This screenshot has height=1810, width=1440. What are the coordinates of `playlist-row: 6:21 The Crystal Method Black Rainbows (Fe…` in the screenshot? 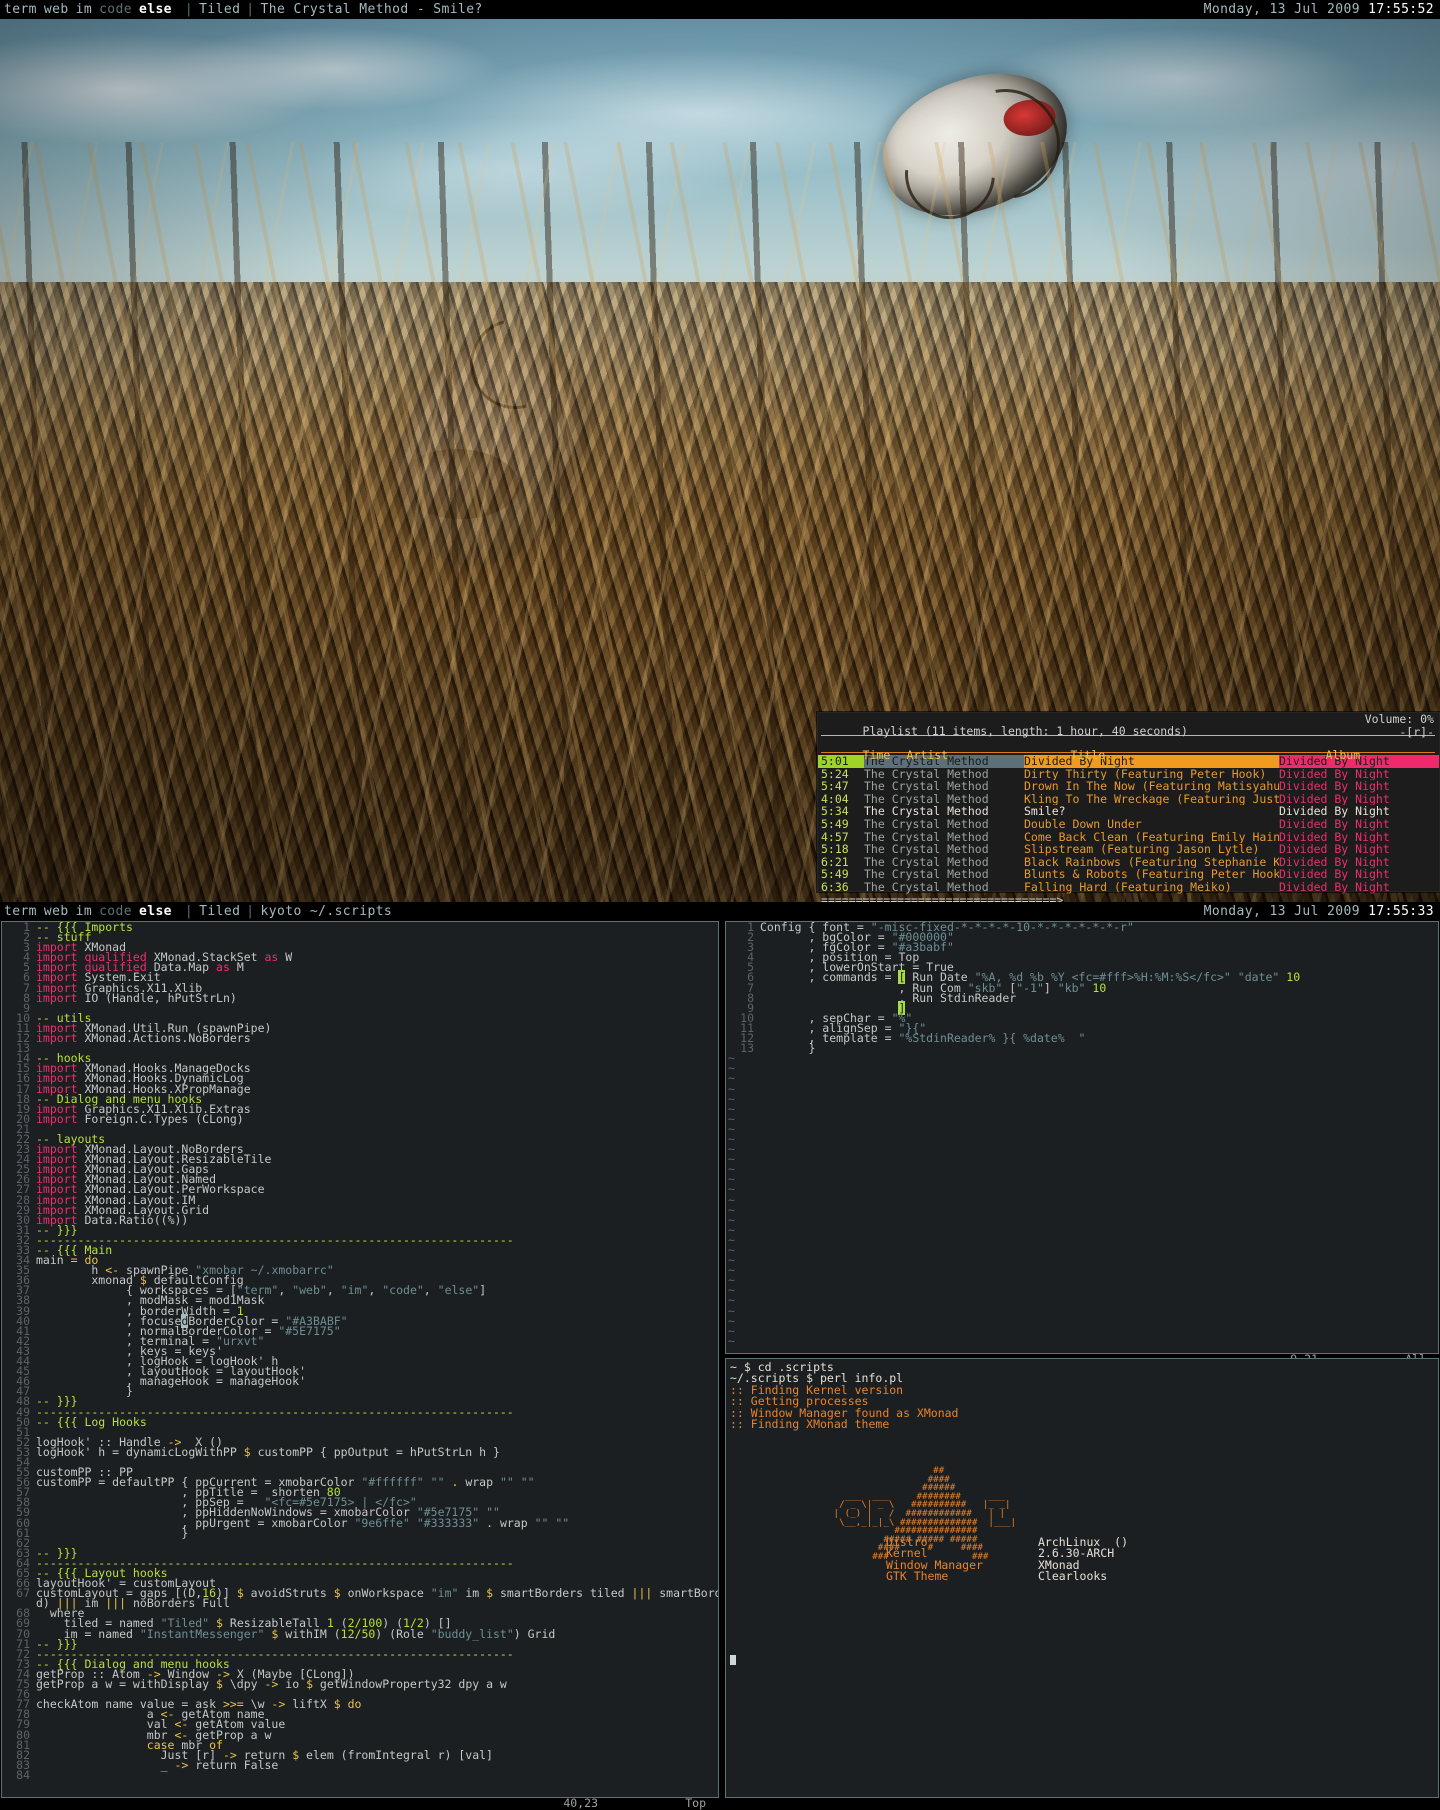 It's located at (1128, 862).